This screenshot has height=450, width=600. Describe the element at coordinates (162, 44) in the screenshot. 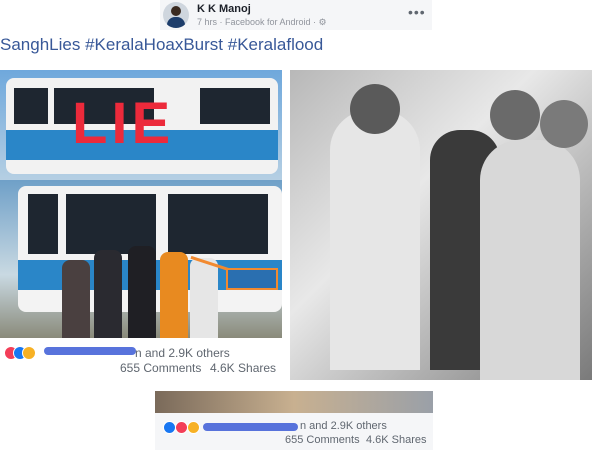

I see `post-caption: SanghLies #KeralaHoaxBurst #Keralaflood` at that location.